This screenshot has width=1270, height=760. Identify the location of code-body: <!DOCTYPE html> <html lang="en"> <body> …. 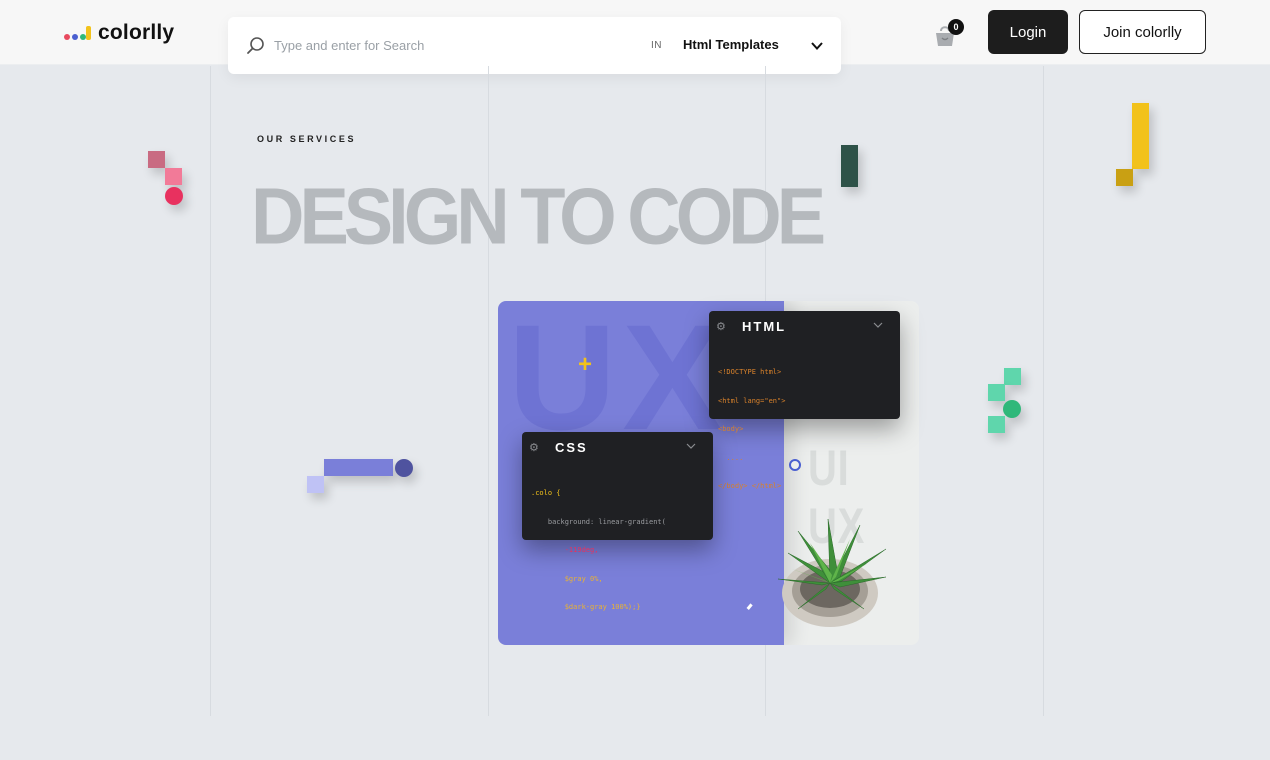
(751, 430).